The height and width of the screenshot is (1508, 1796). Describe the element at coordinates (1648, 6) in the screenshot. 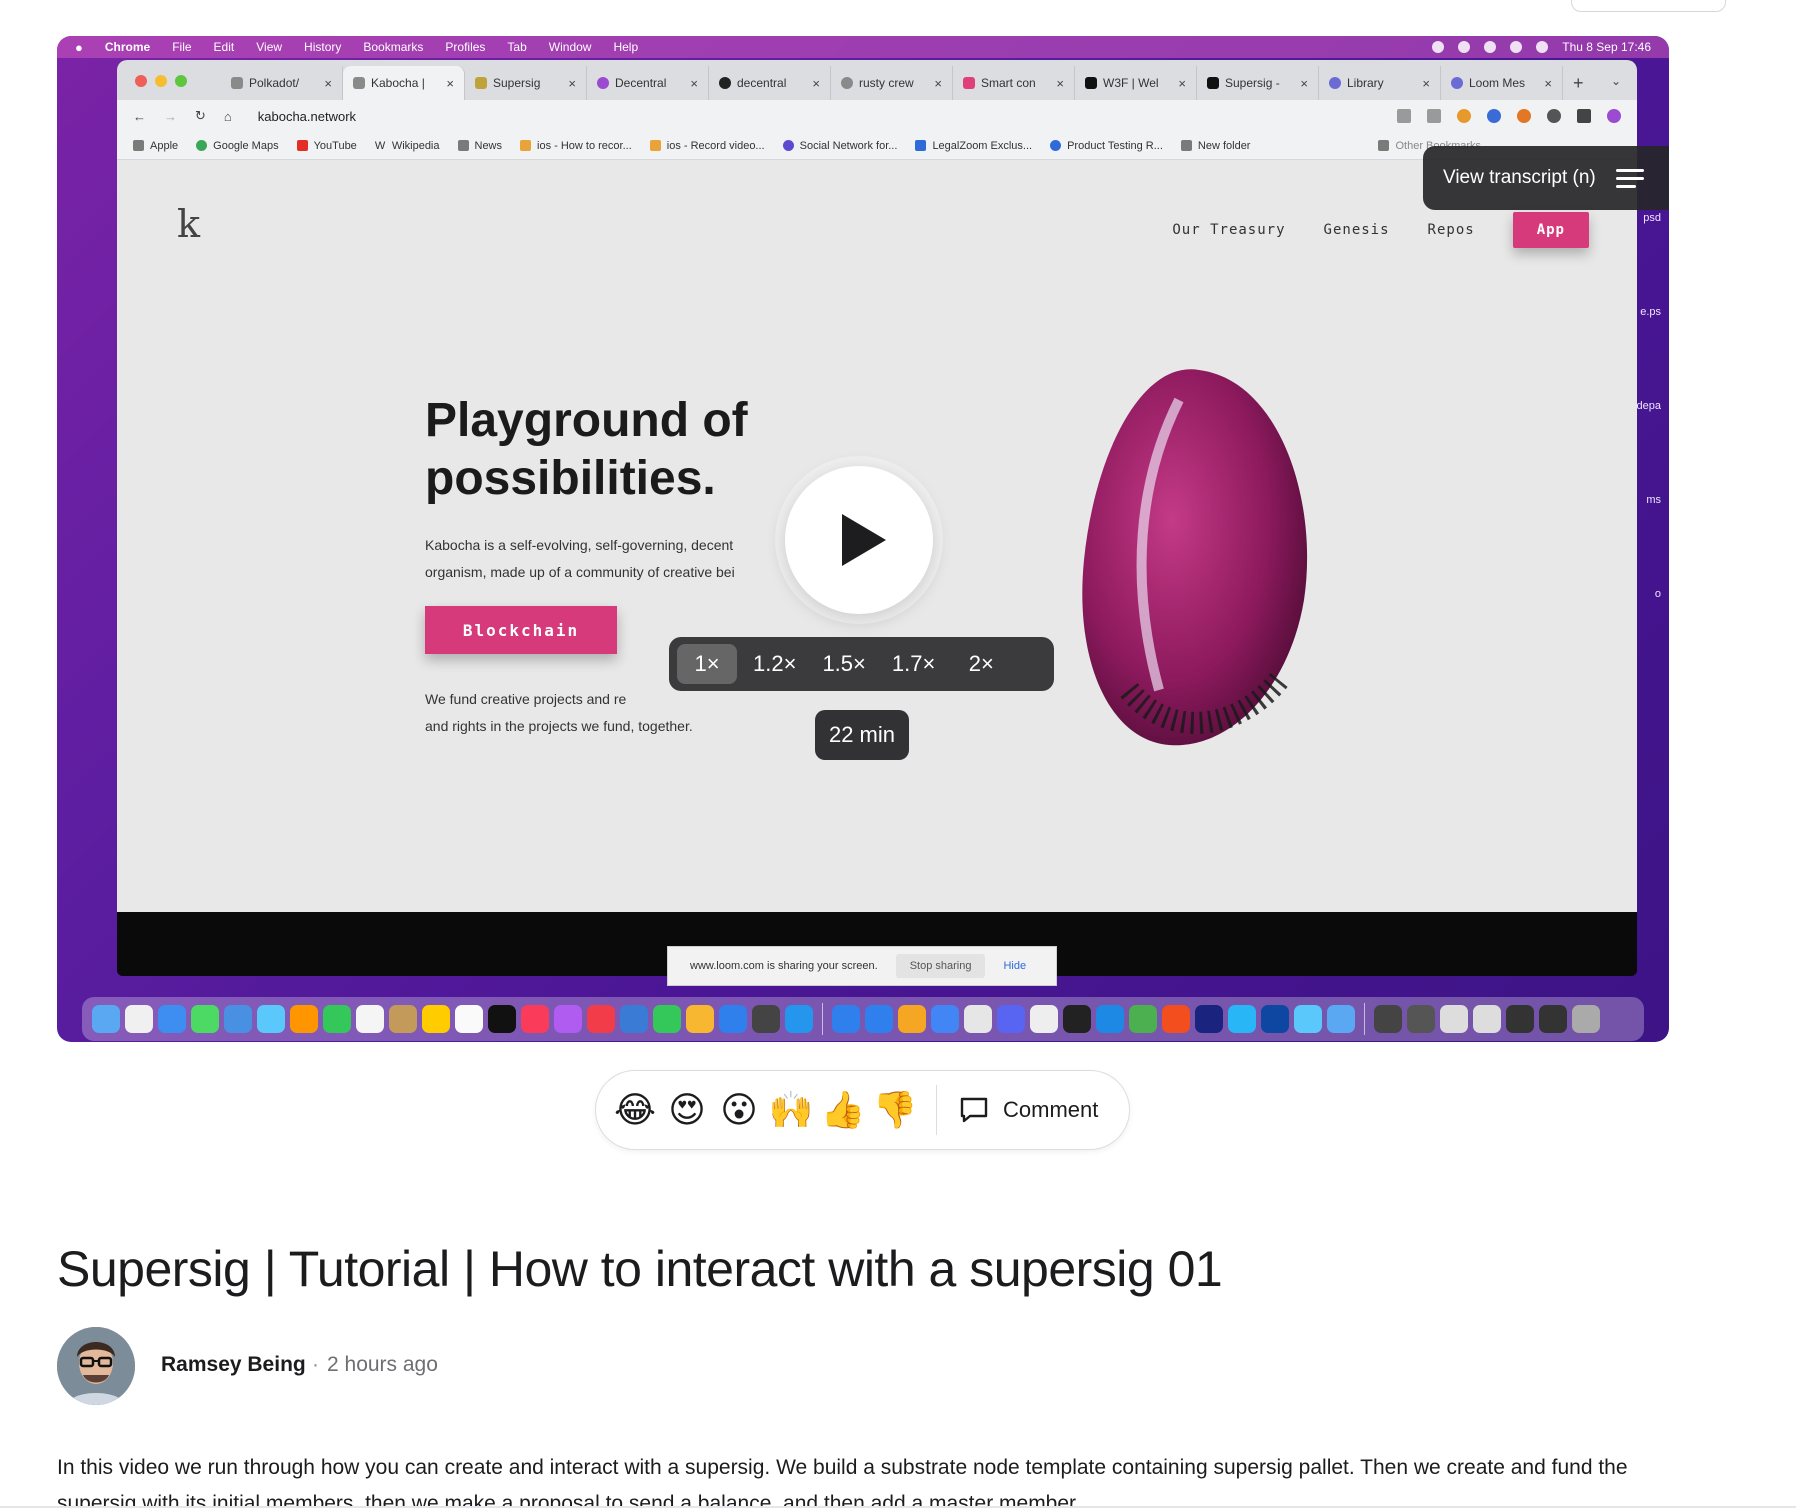

I see `top-right-button` at that location.